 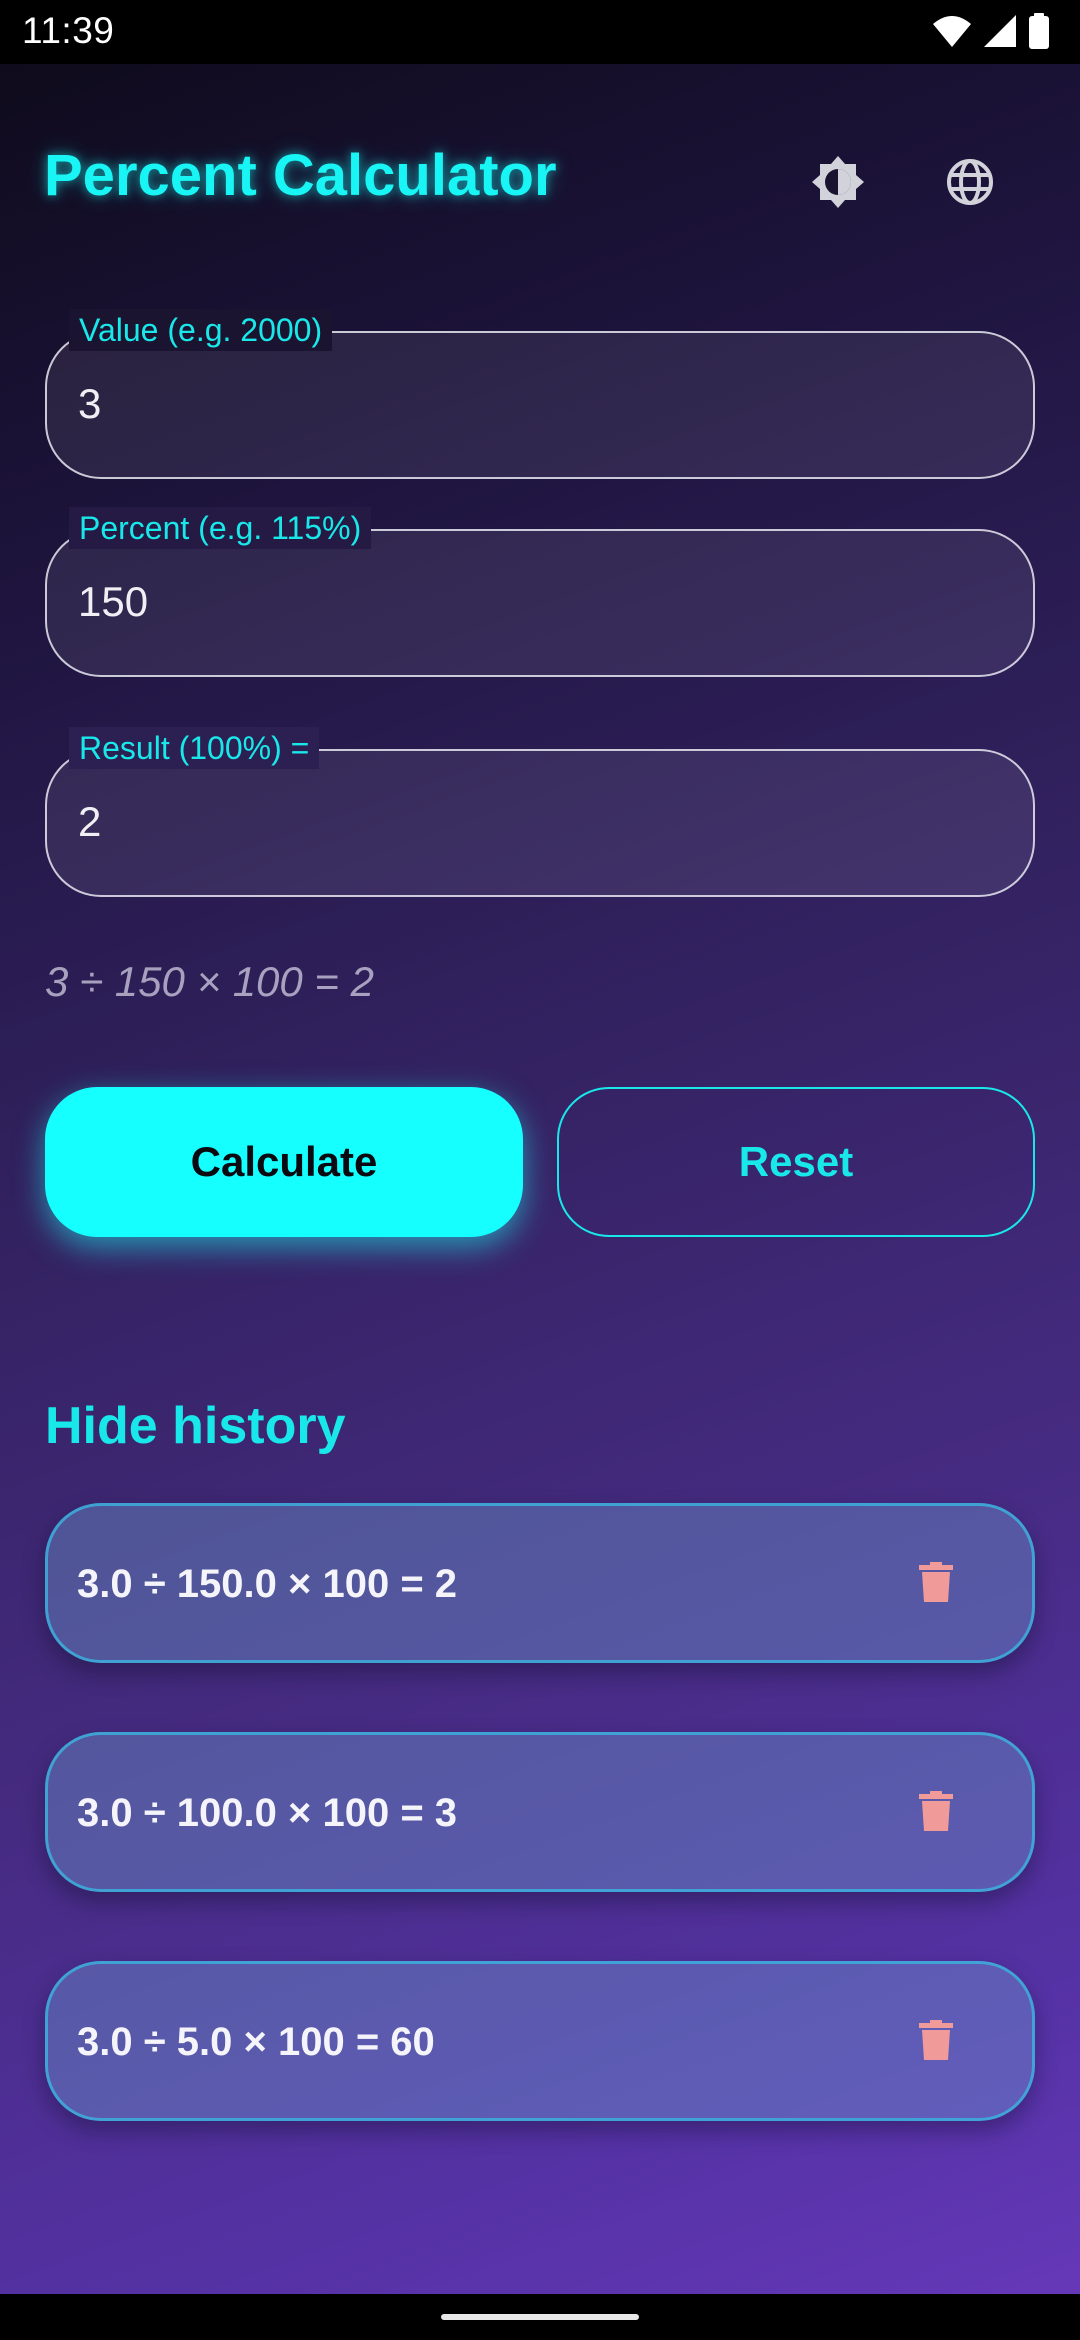 What do you see at coordinates (89, 404) in the screenshot?
I see `value-field-input: 3` at bounding box center [89, 404].